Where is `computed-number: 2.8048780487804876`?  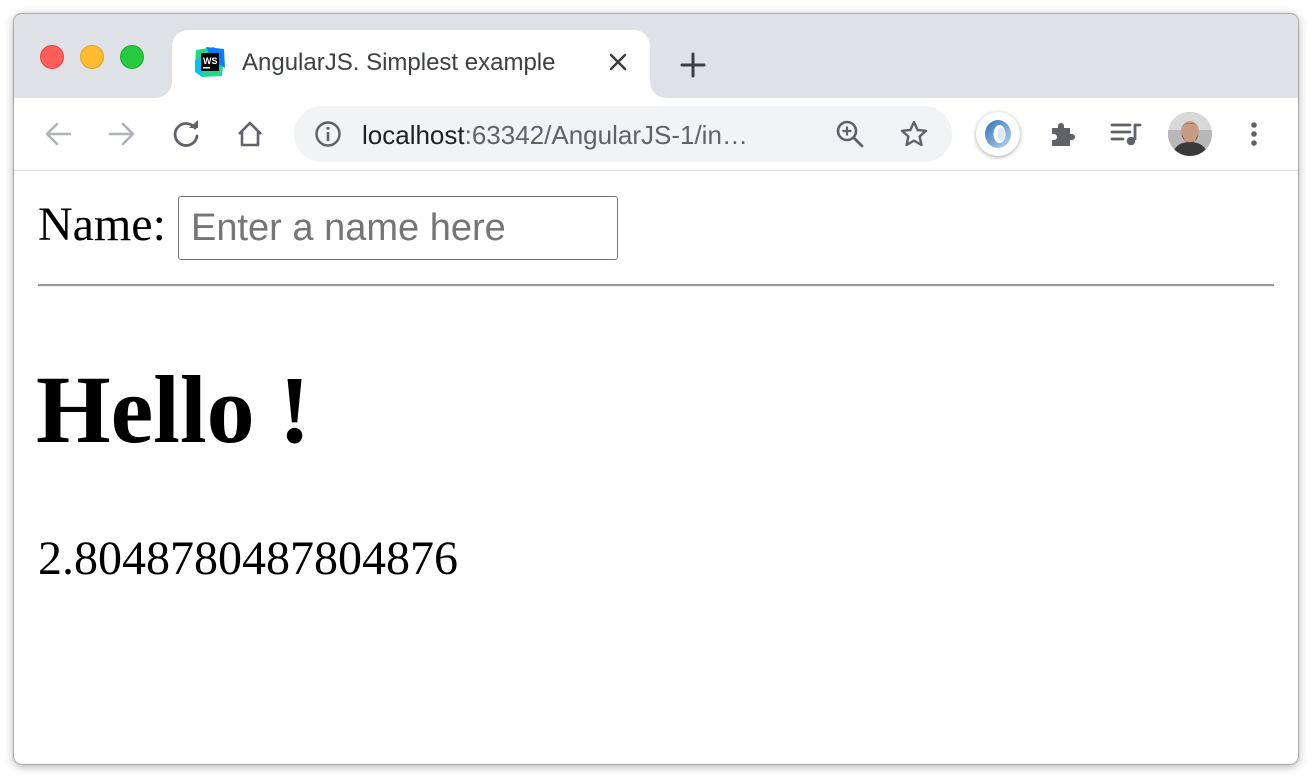 computed-number: 2.8048780487804876 is located at coordinates (248, 558).